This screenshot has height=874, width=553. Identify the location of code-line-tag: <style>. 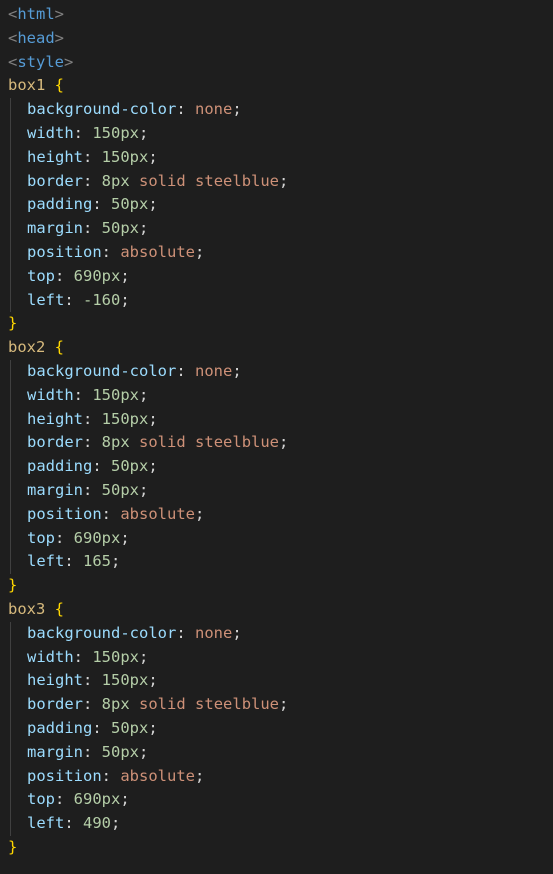
(276, 63).